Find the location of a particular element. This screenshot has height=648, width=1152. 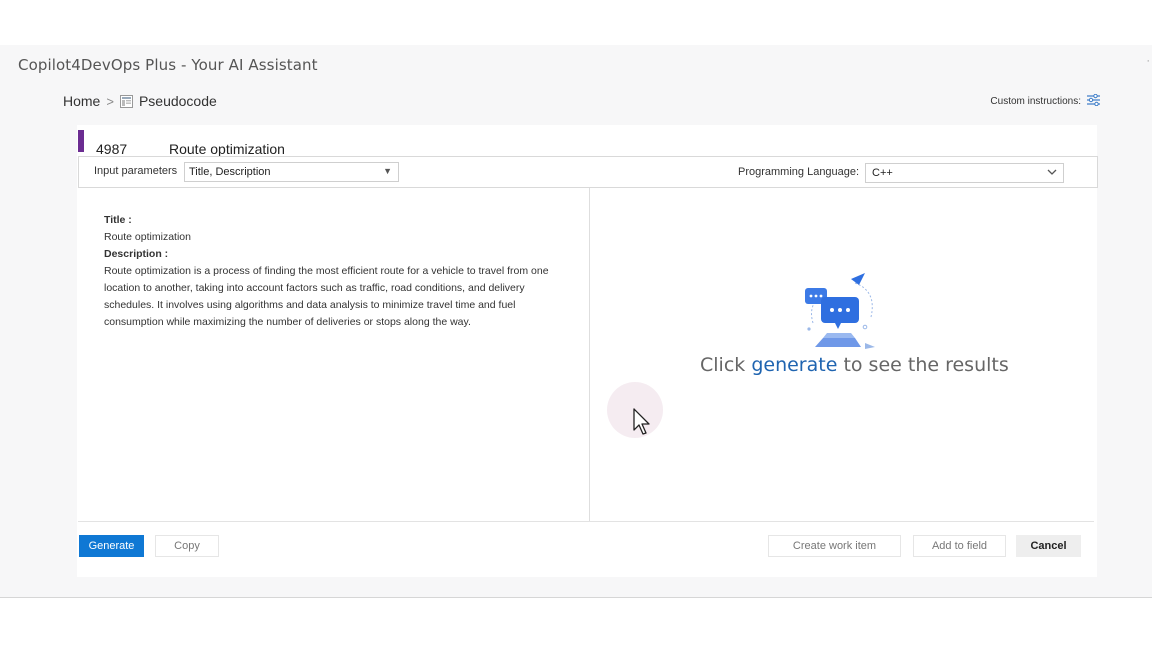

app-title: Copilot4DevOps Plus - Your AI Assistant is located at coordinates (168, 65).